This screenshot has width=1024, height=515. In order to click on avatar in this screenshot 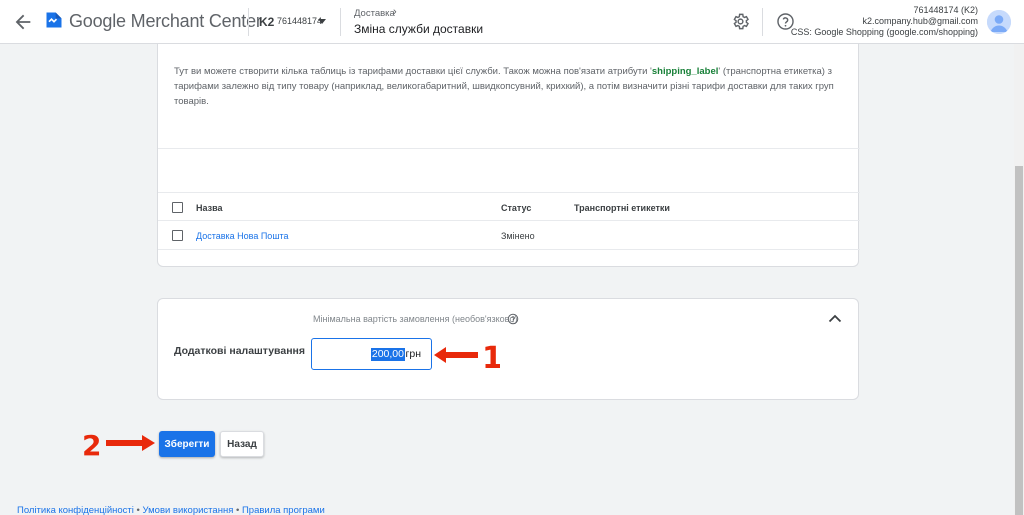, I will do `click(999, 22)`.